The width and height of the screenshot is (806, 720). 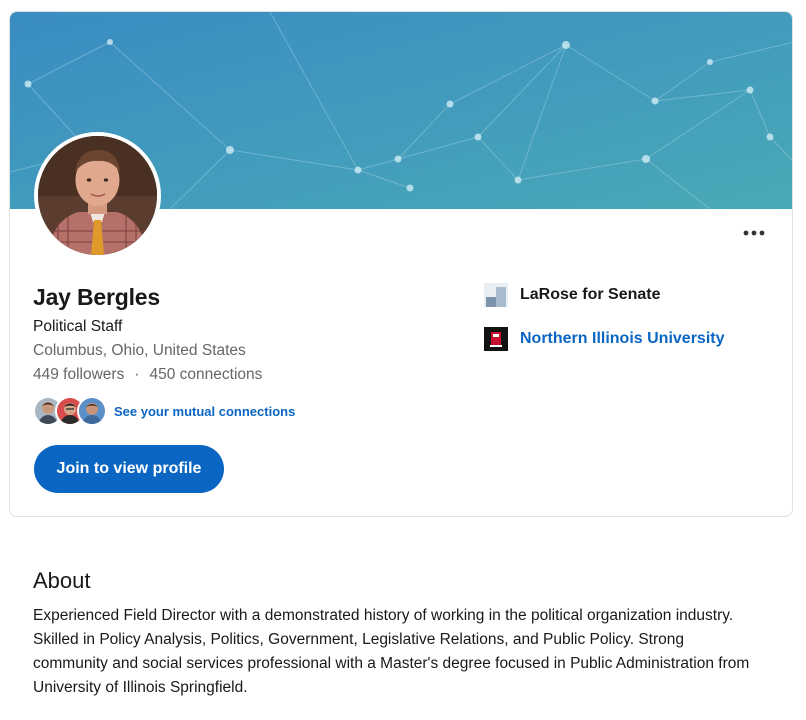 What do you see at coordinates (96, 297) in the screenshot?
I see `profile-name: Jay Bergles` at bounding box center [96, 297].